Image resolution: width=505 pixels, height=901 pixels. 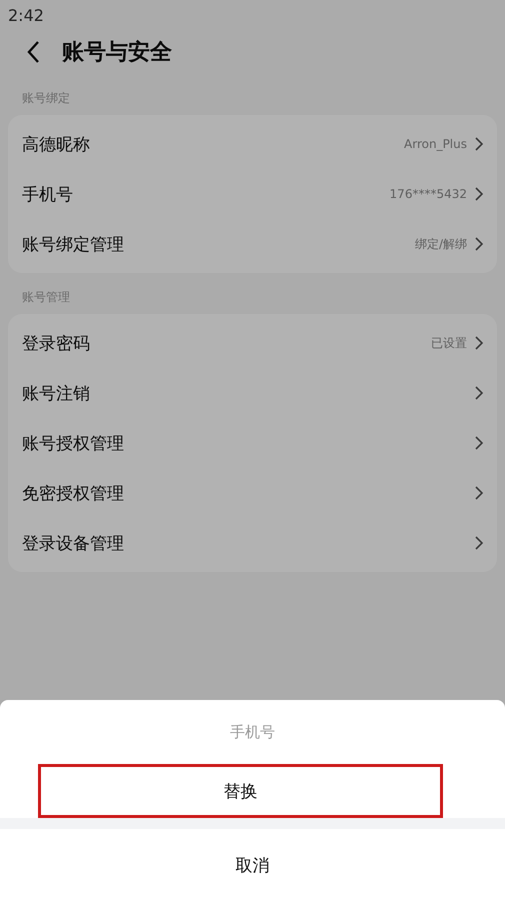 What do you see at coordinates (26, 15) in the screenshot?
I see `status-time: 2:42` at bounding box center [26, 15].